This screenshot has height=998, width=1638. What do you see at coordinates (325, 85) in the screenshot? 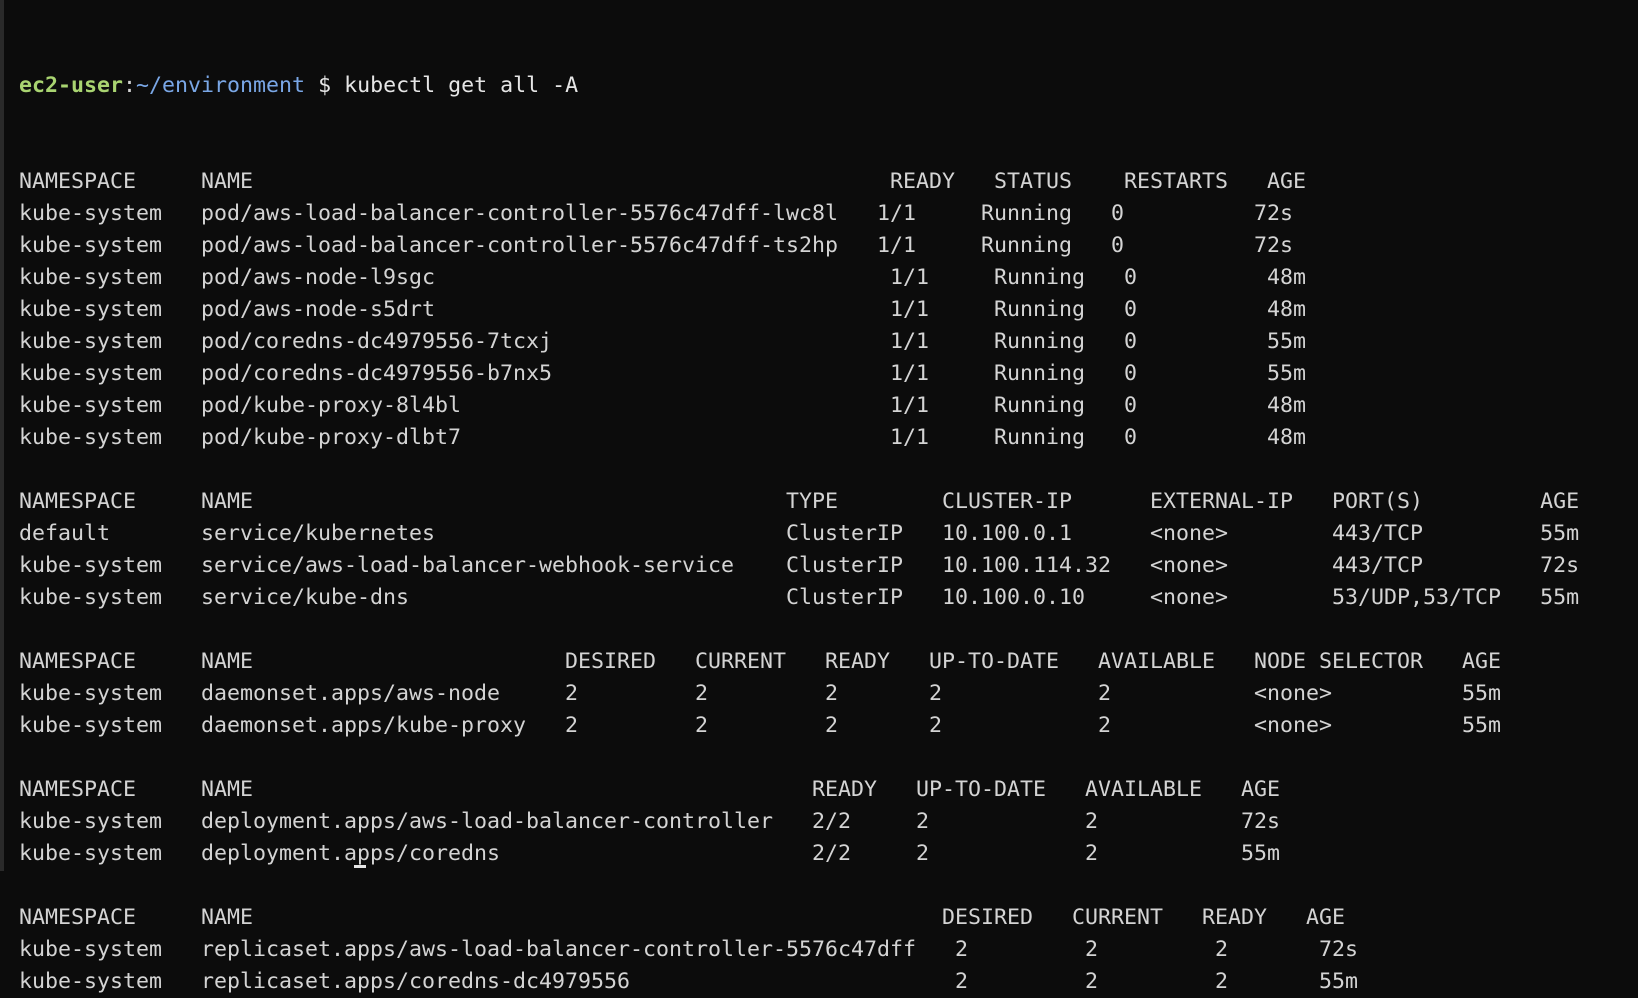
I see `prompt-symbol: $` at bounding box center [325, 85].